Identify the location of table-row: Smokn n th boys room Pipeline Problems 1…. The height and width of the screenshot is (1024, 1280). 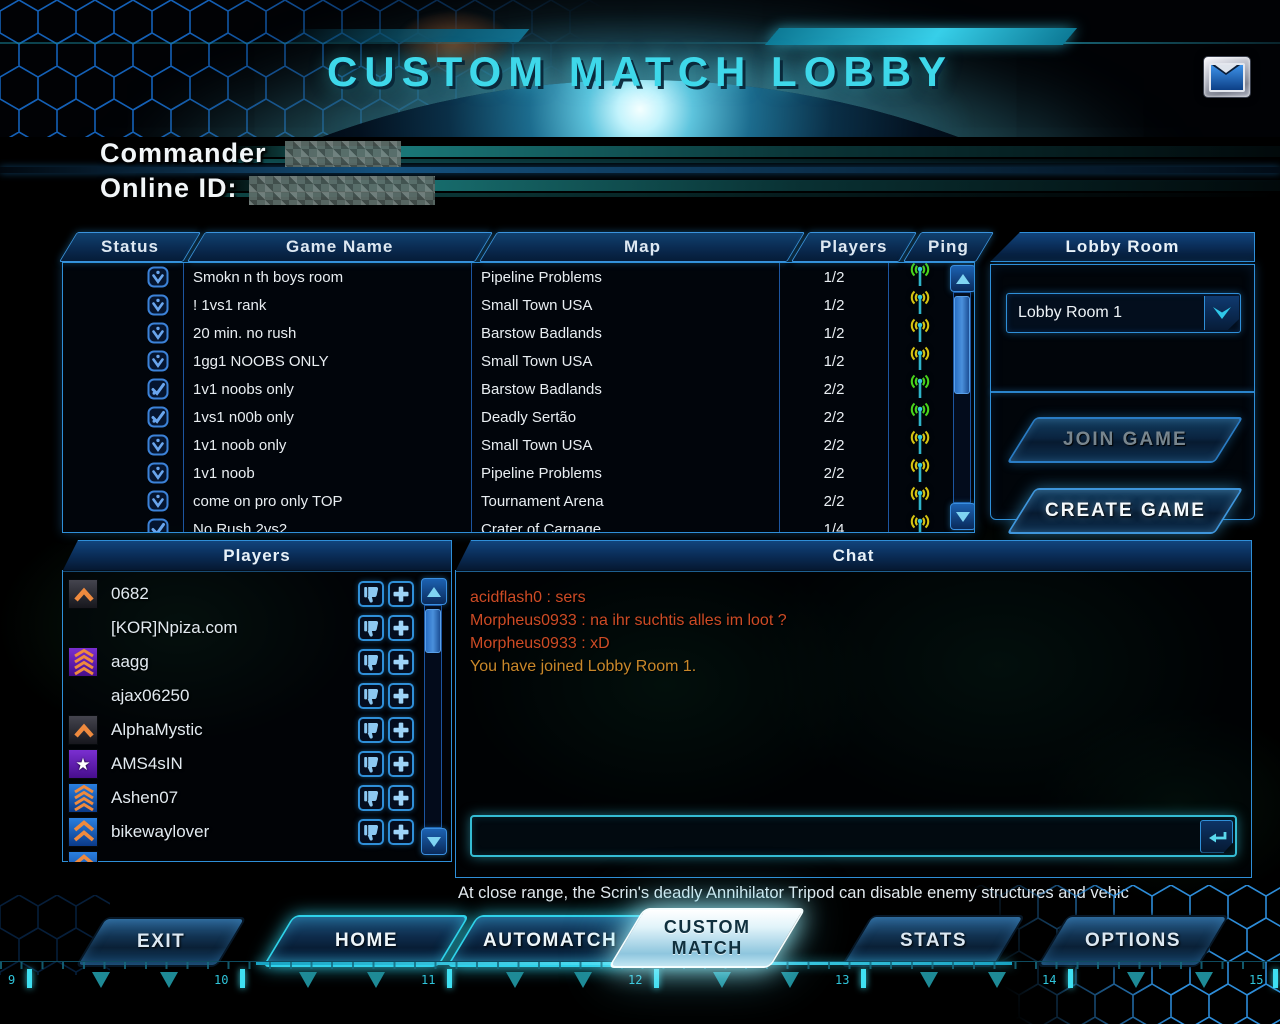
(518, 277).